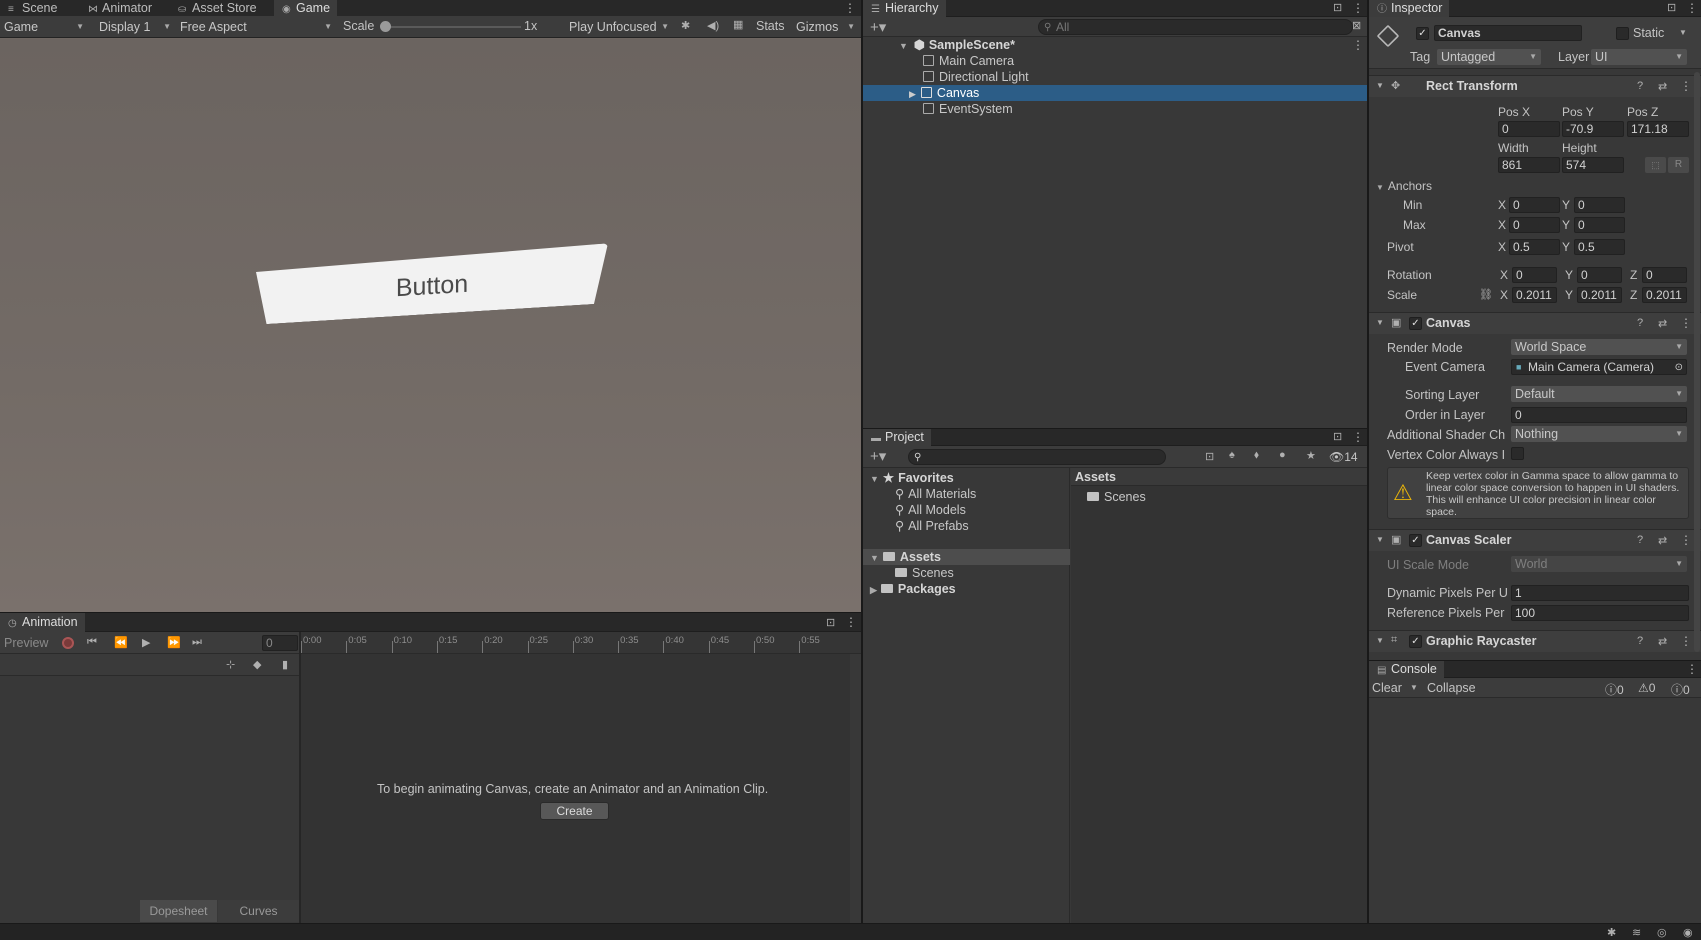 The height and width of the screenshot is (940, 1701). I want to click on anchor-max-y: 0, so click(1599, 225).